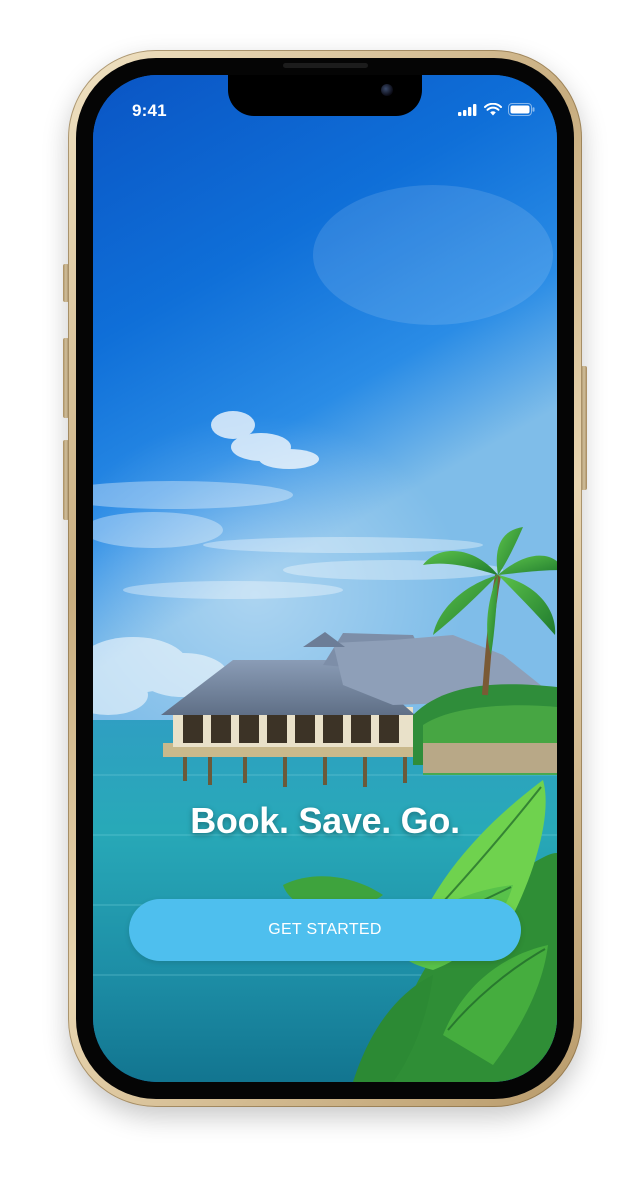  What do you see at coordinates (493, 109) in the screenshot?
I see `wifi-icon` at bounding box center [493, 109].